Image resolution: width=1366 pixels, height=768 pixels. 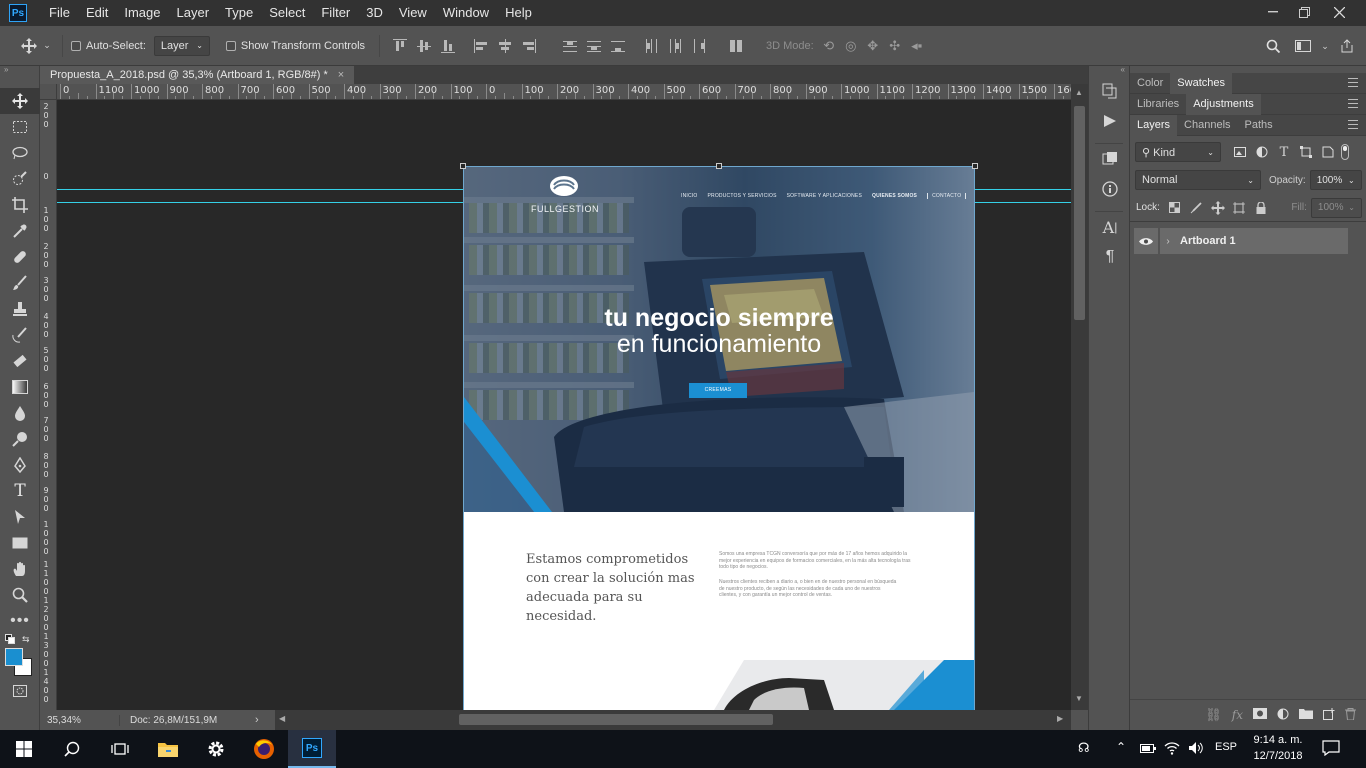 What do you see at coordinates (1284, 152) in the screenshot?
I see `filter-type-icon: T` at bounding box center [1284, 152].